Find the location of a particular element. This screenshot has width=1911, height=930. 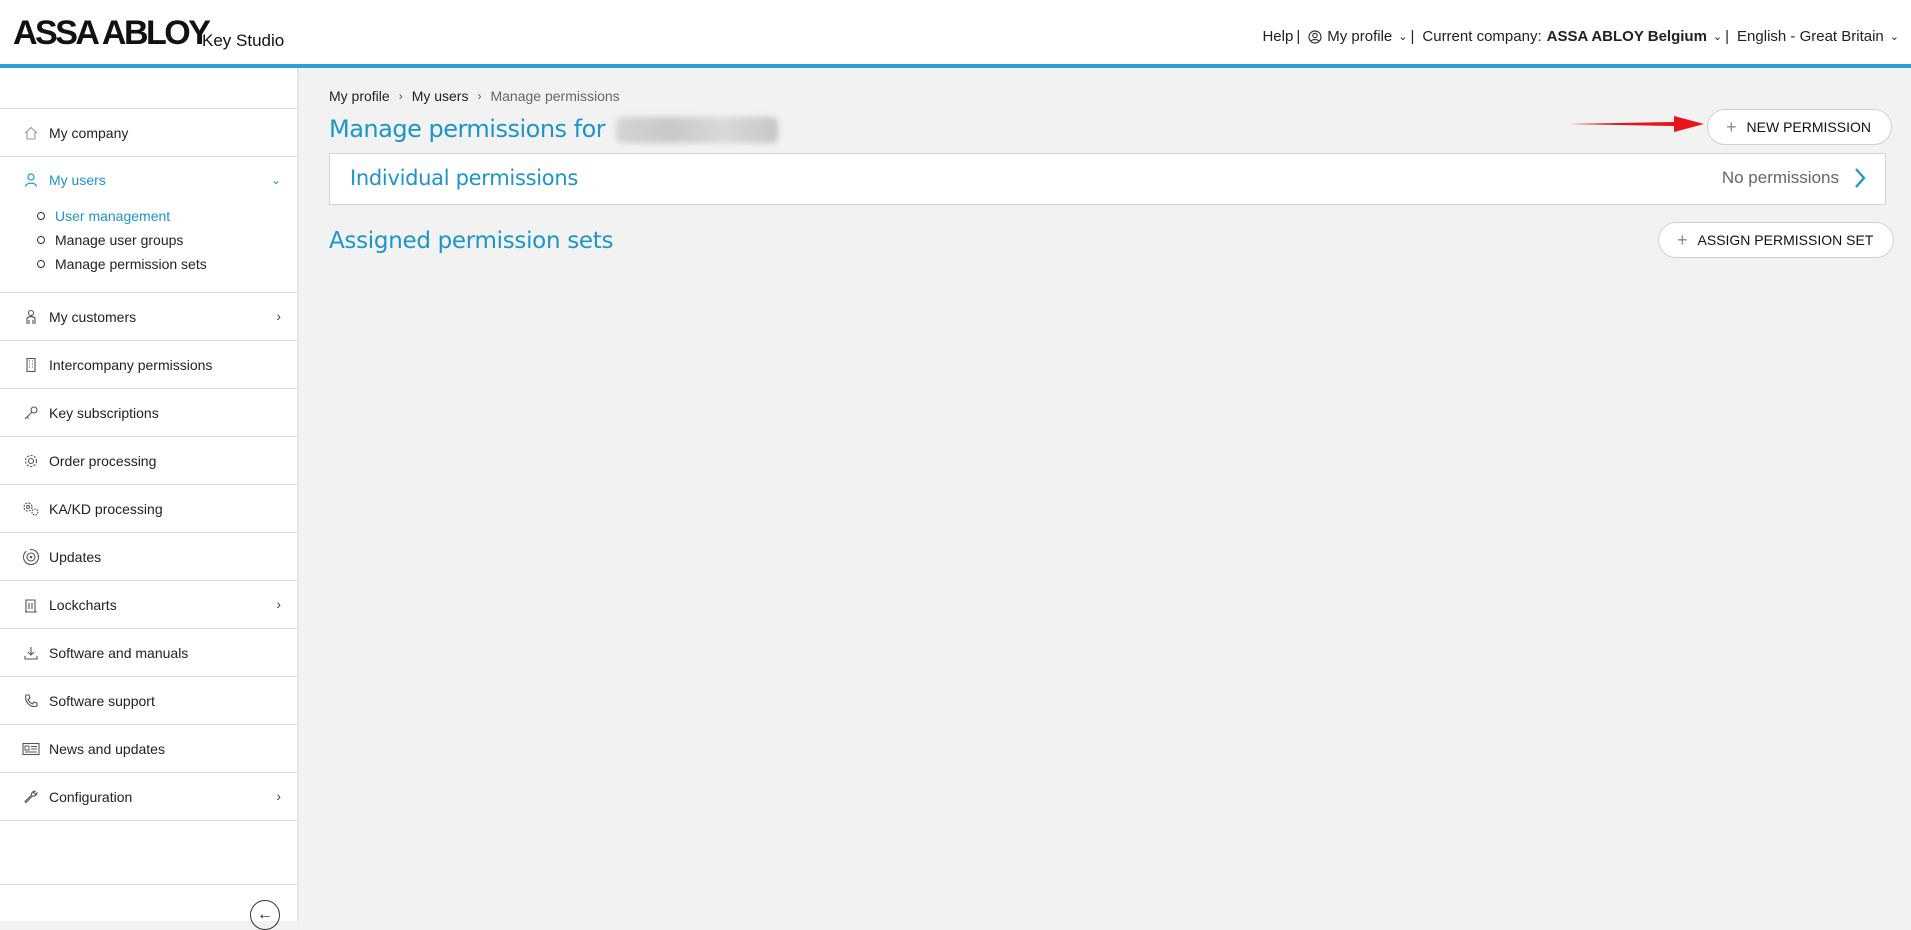

sidebar-item-label: My users is located at coordinates (77, 179).